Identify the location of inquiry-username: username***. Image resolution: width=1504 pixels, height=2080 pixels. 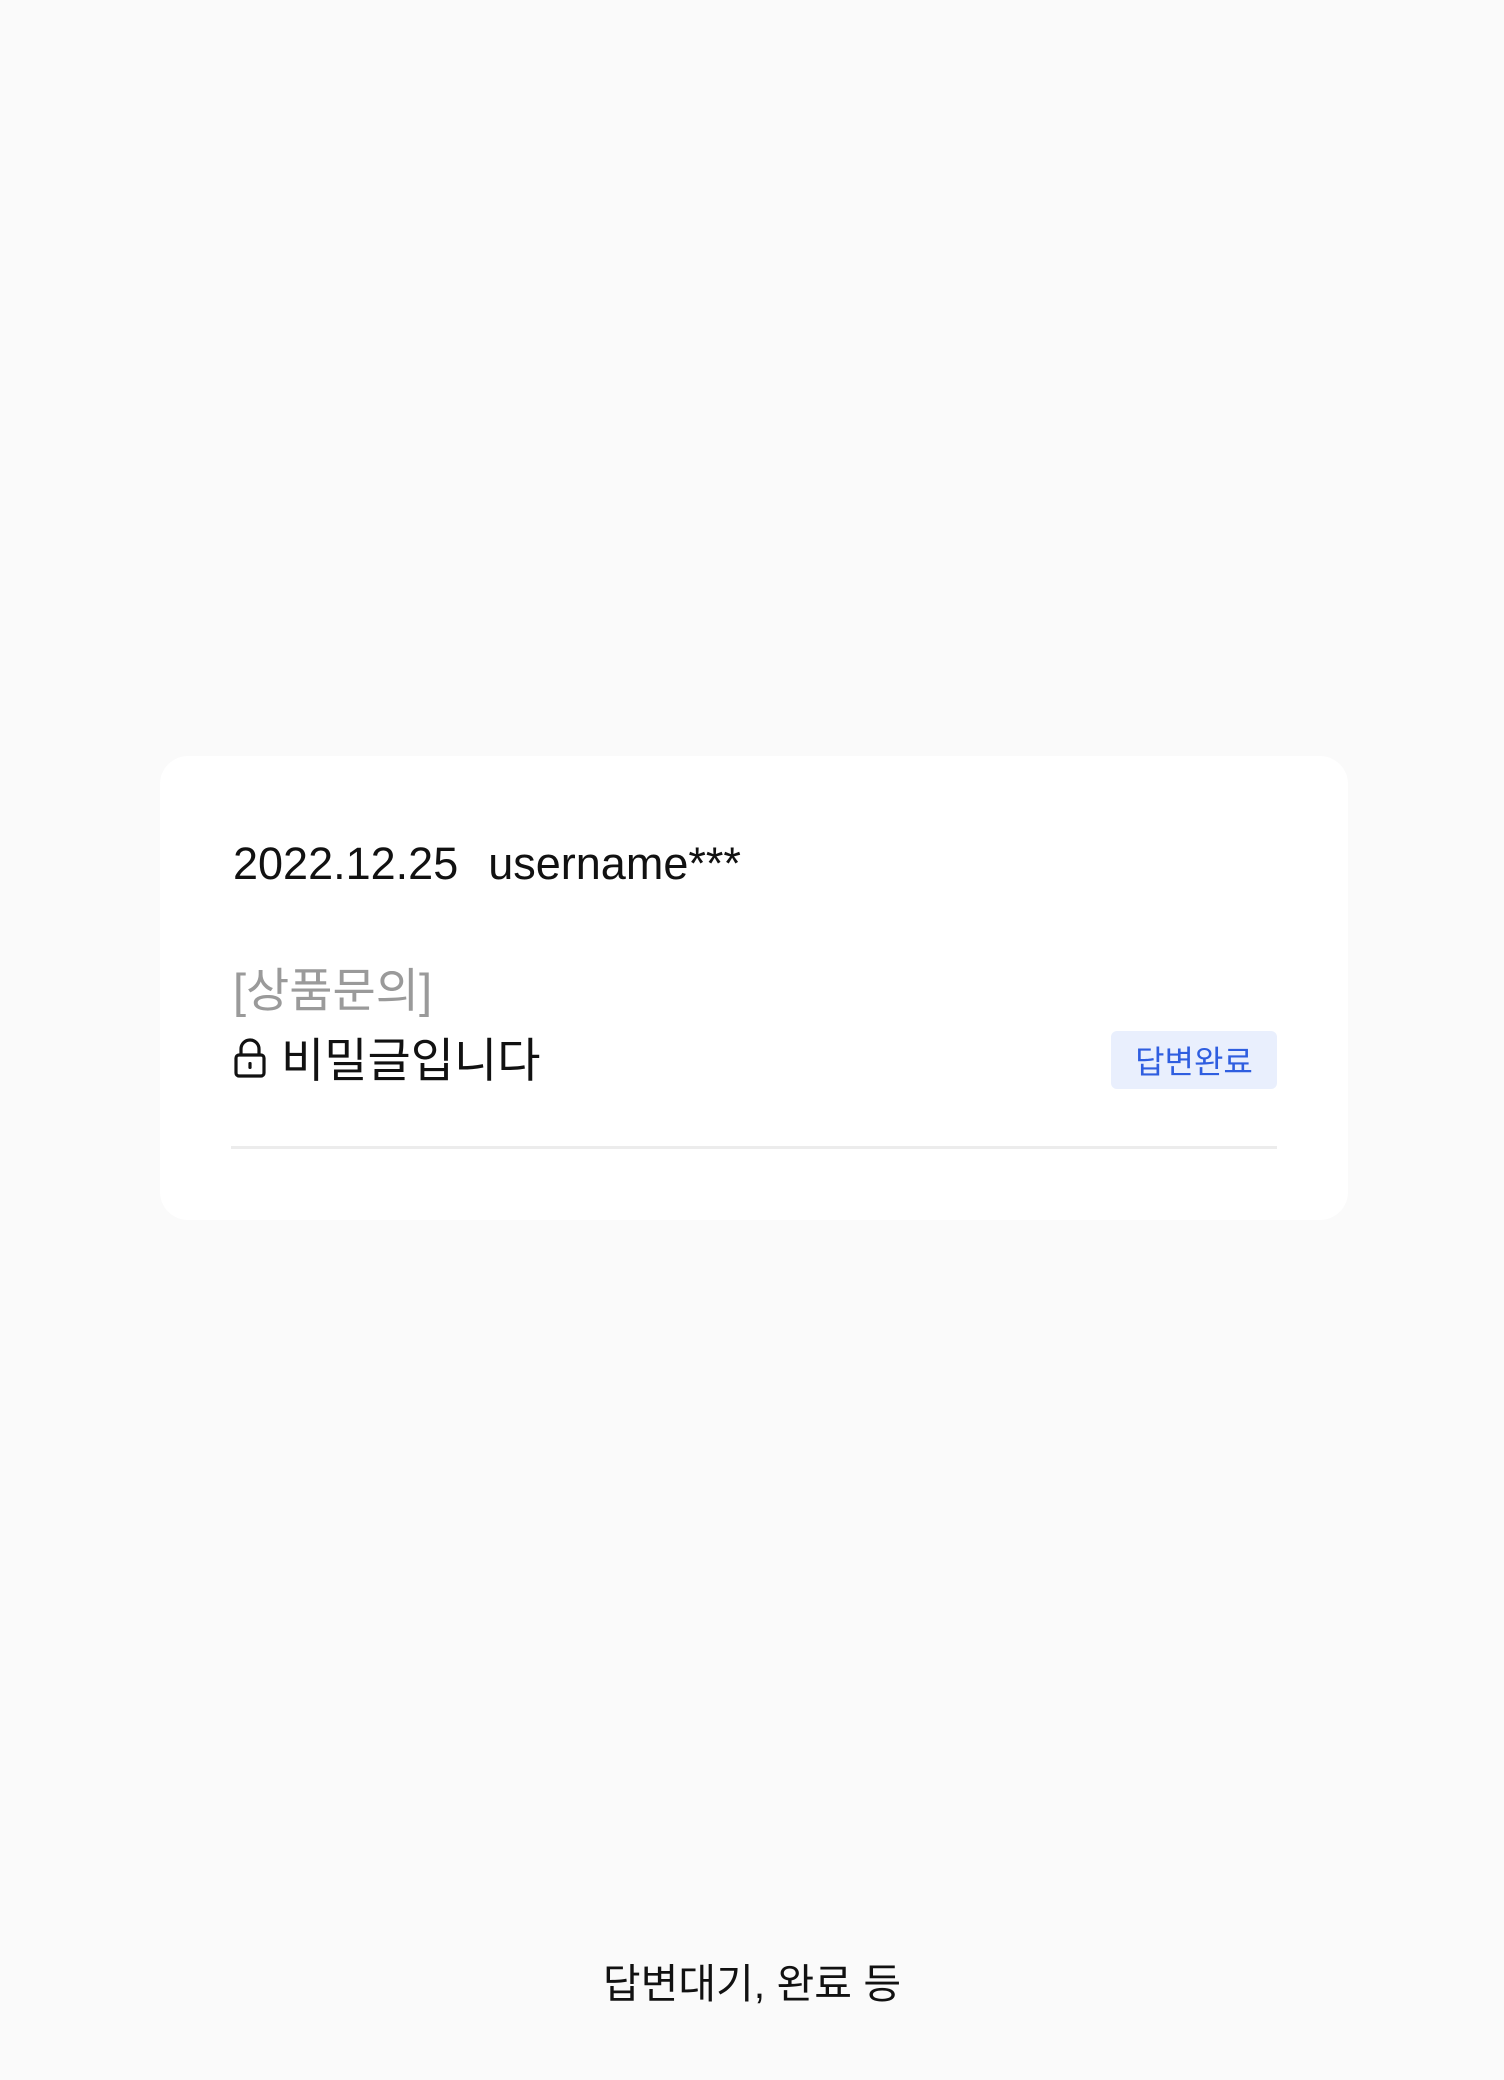
(614, 863).